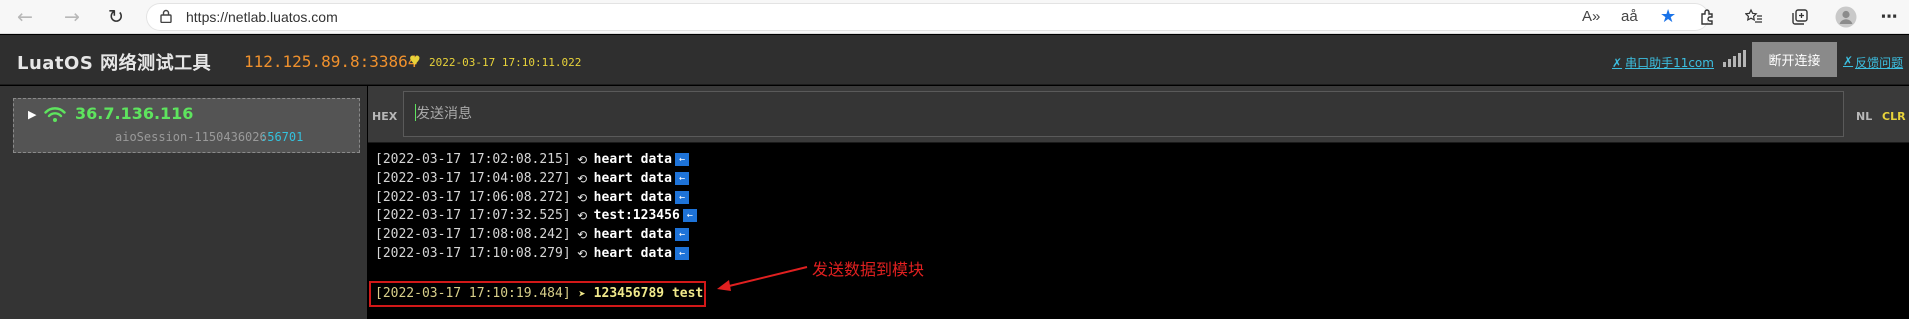  Describe the element at coordinates (473, 215) in the screenshot. I see `log-timestamp: [2022-03-17 17:07:32.525]` at that location.